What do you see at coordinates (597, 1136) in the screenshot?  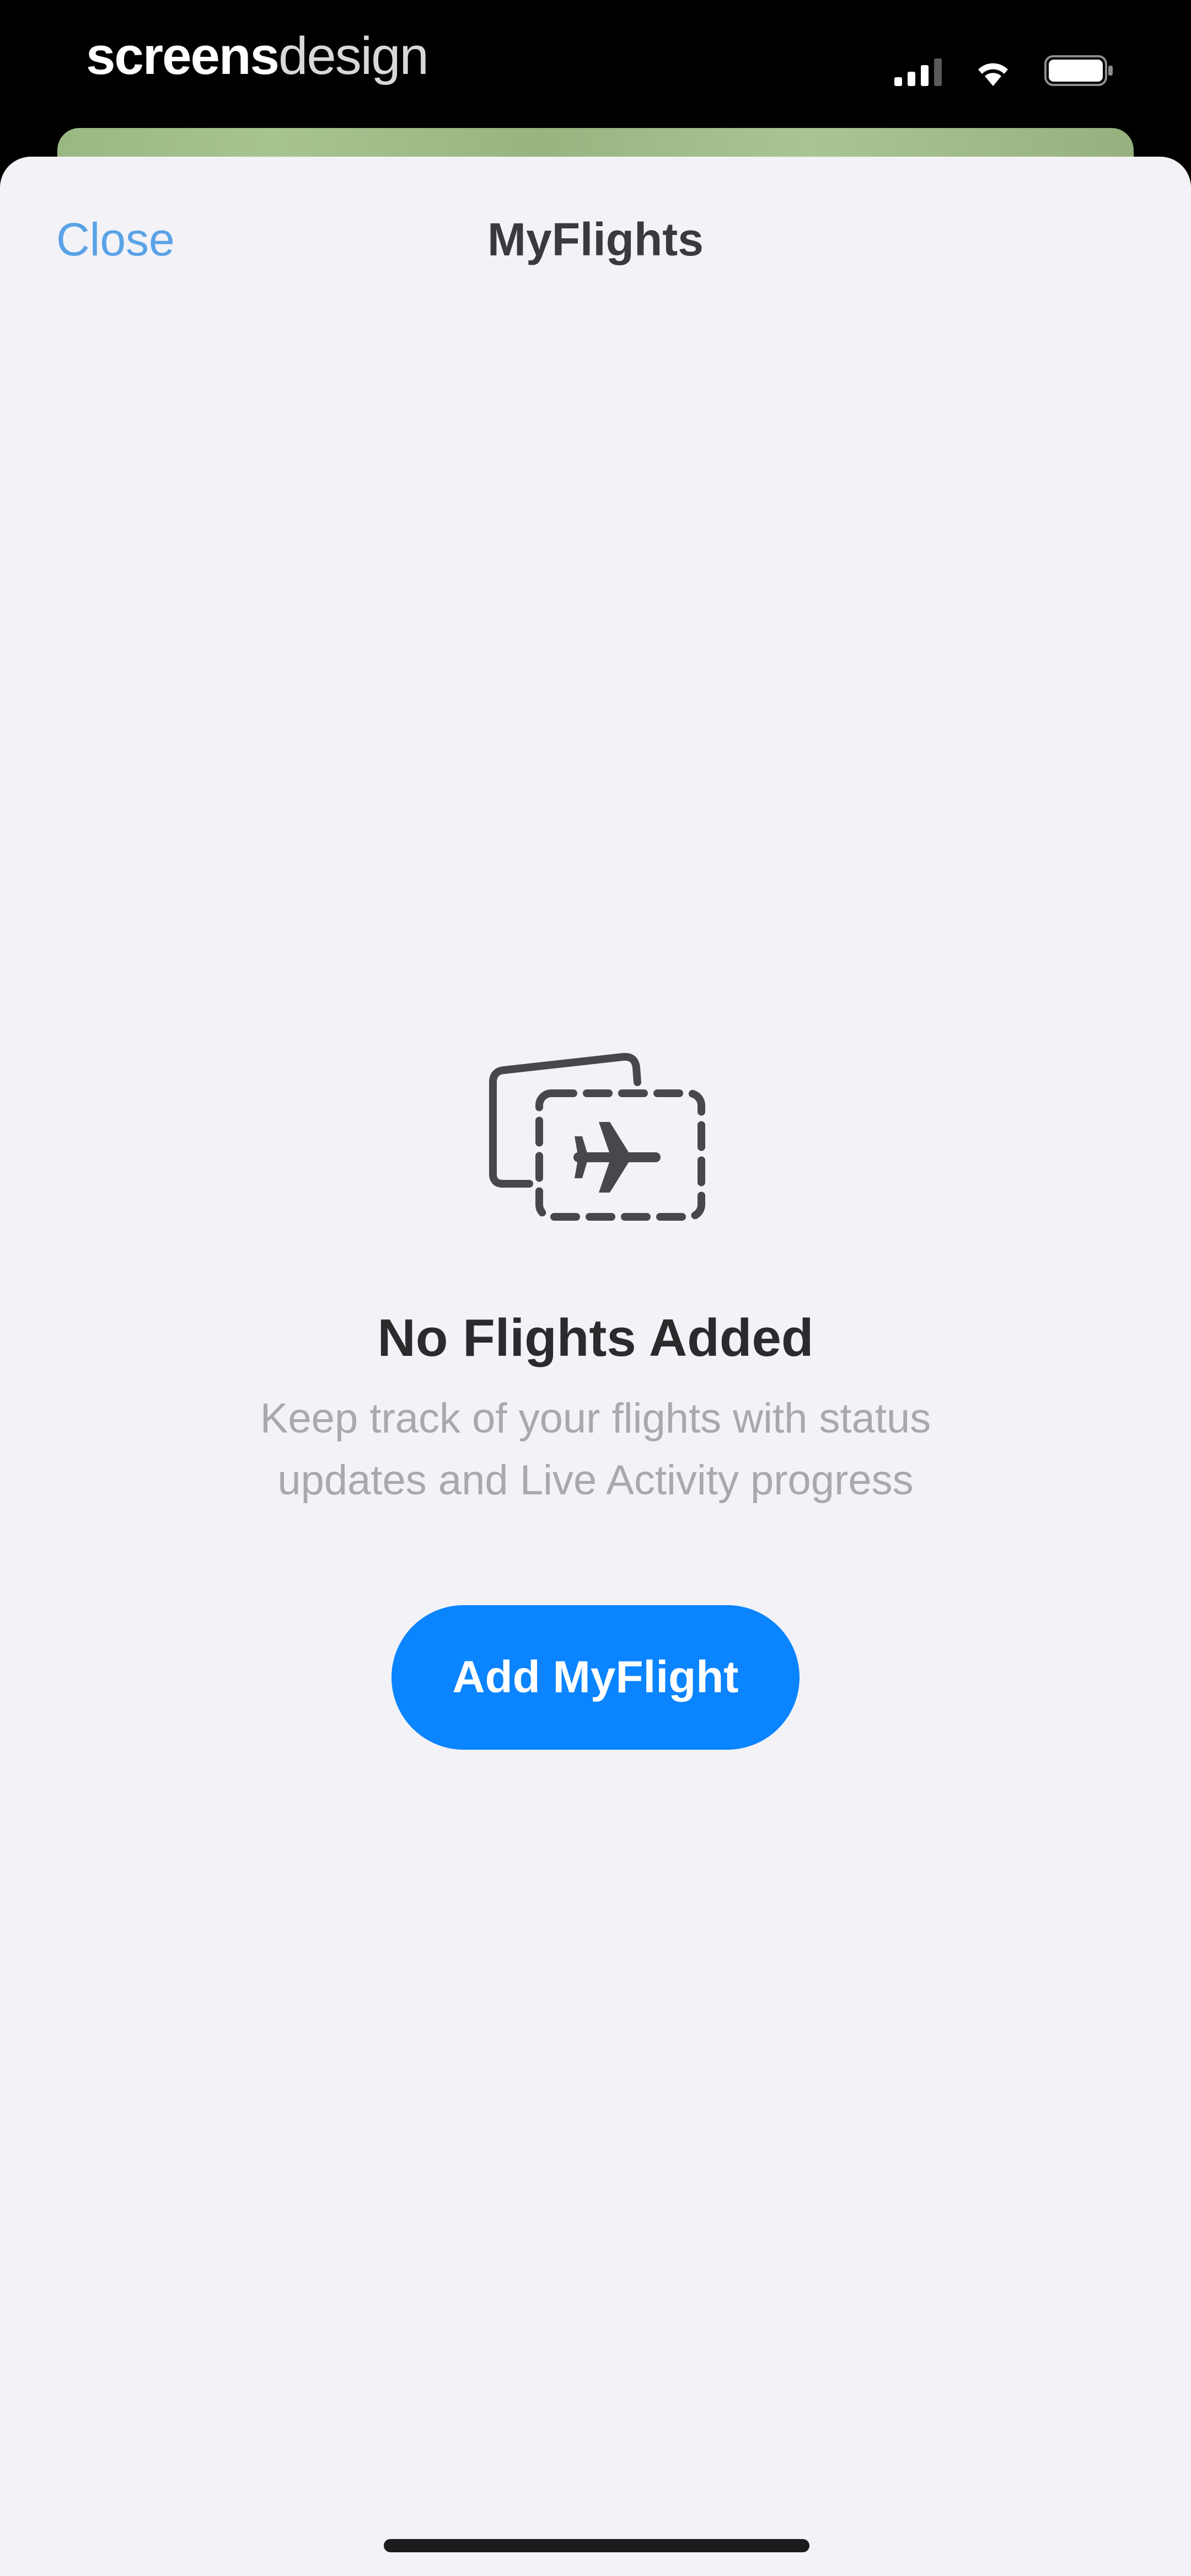 I see `flight-cards-icon` at bounding box center [597, 1136].